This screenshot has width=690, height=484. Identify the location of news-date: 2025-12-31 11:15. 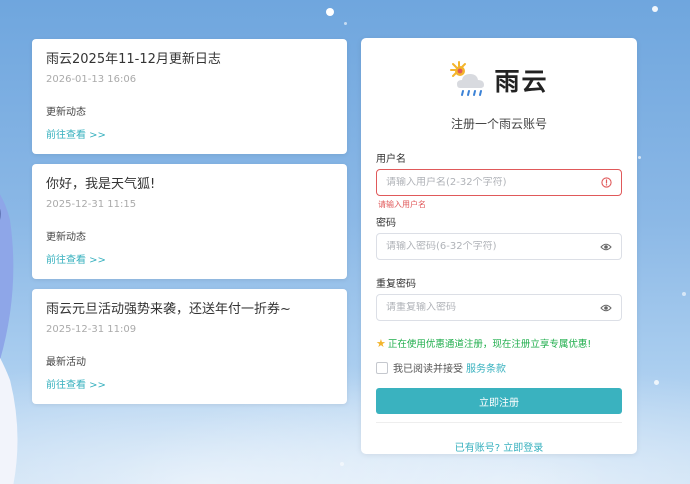
(91, 204).